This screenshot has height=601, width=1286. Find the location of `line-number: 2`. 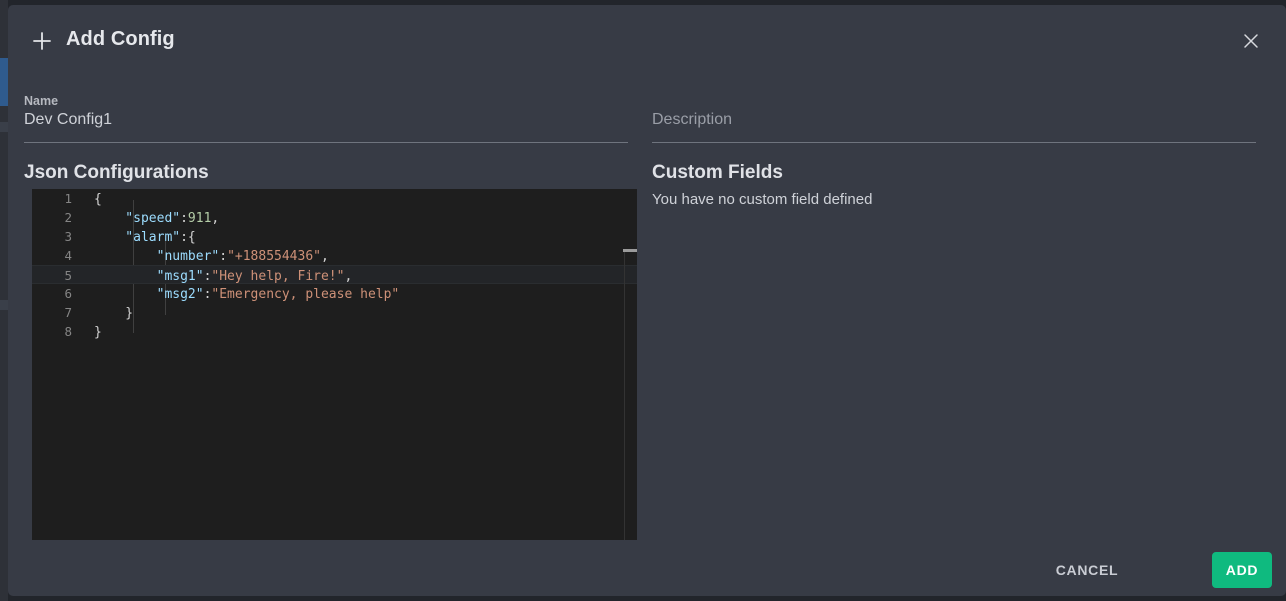

line-number: 2 is located at coordinates (68, 217).